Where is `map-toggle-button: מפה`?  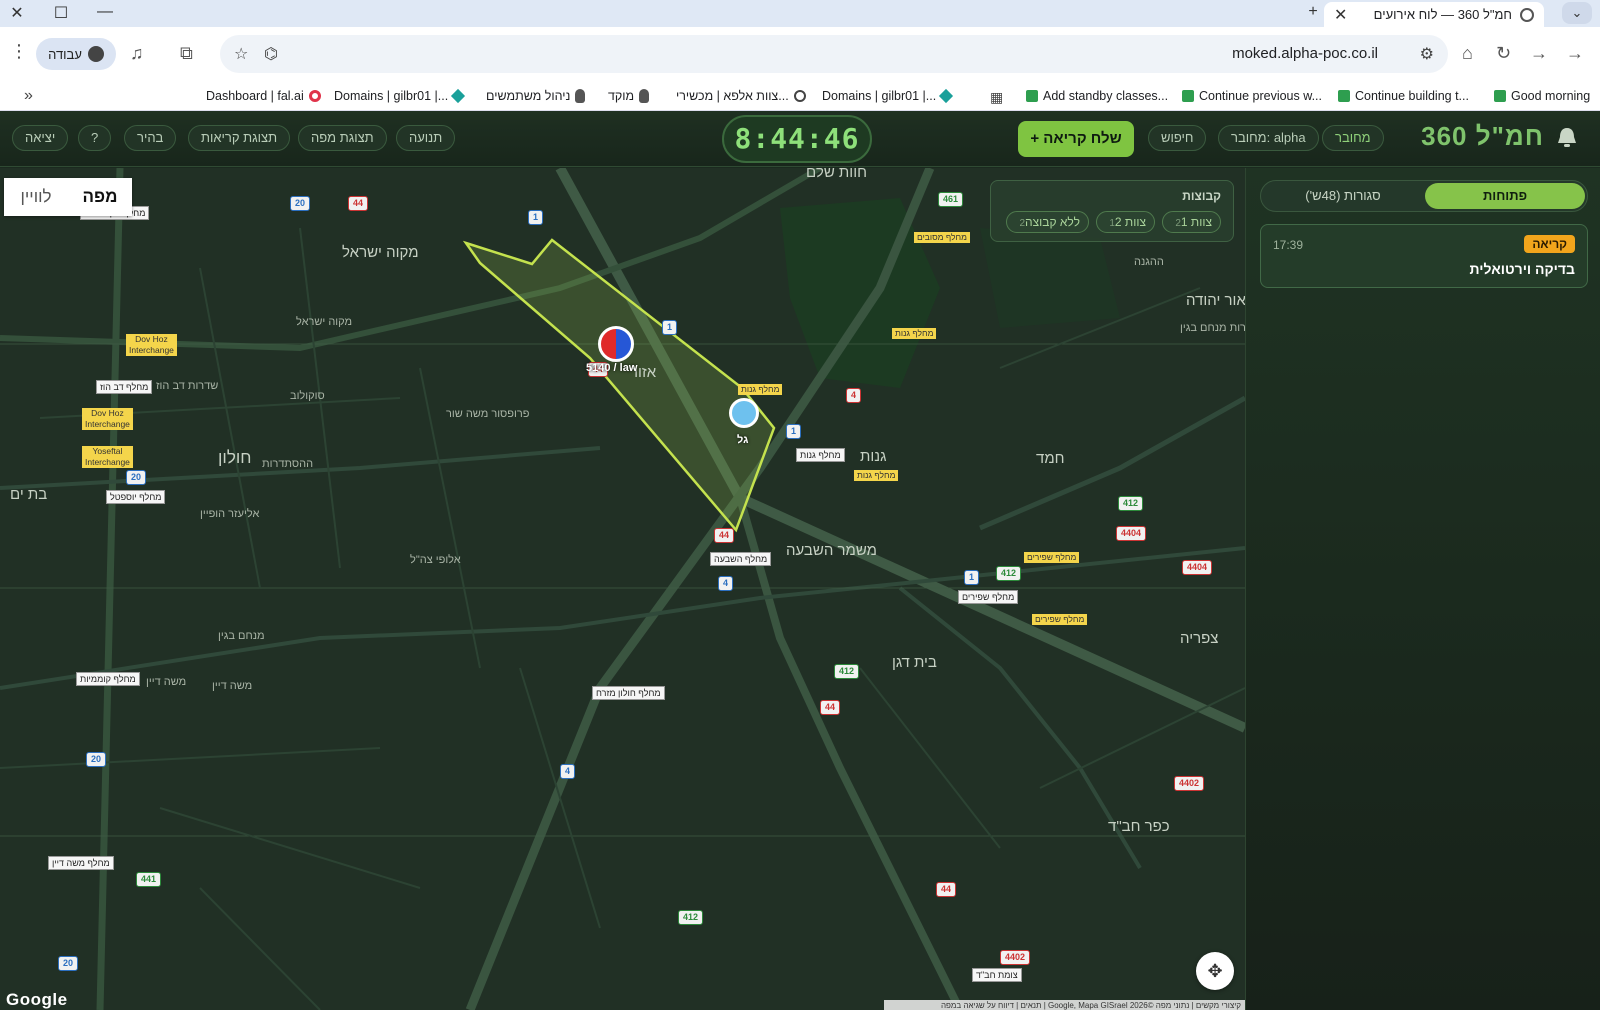 map-toggle-button: מפה is located at coordinates (100, 197).